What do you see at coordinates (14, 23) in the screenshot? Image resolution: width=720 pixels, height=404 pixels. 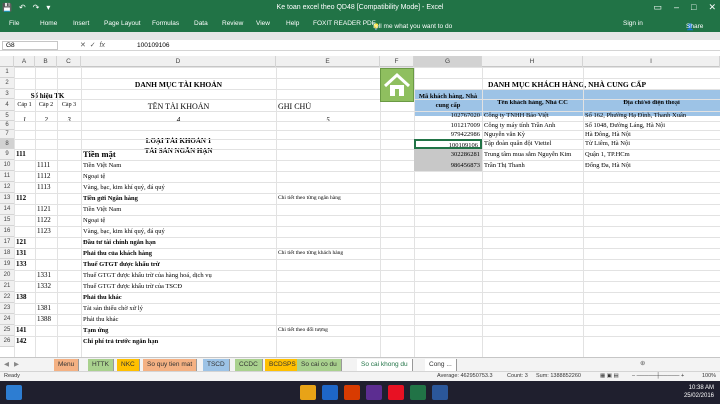 I see `tab-file: File` at bounding box center [14, 23].